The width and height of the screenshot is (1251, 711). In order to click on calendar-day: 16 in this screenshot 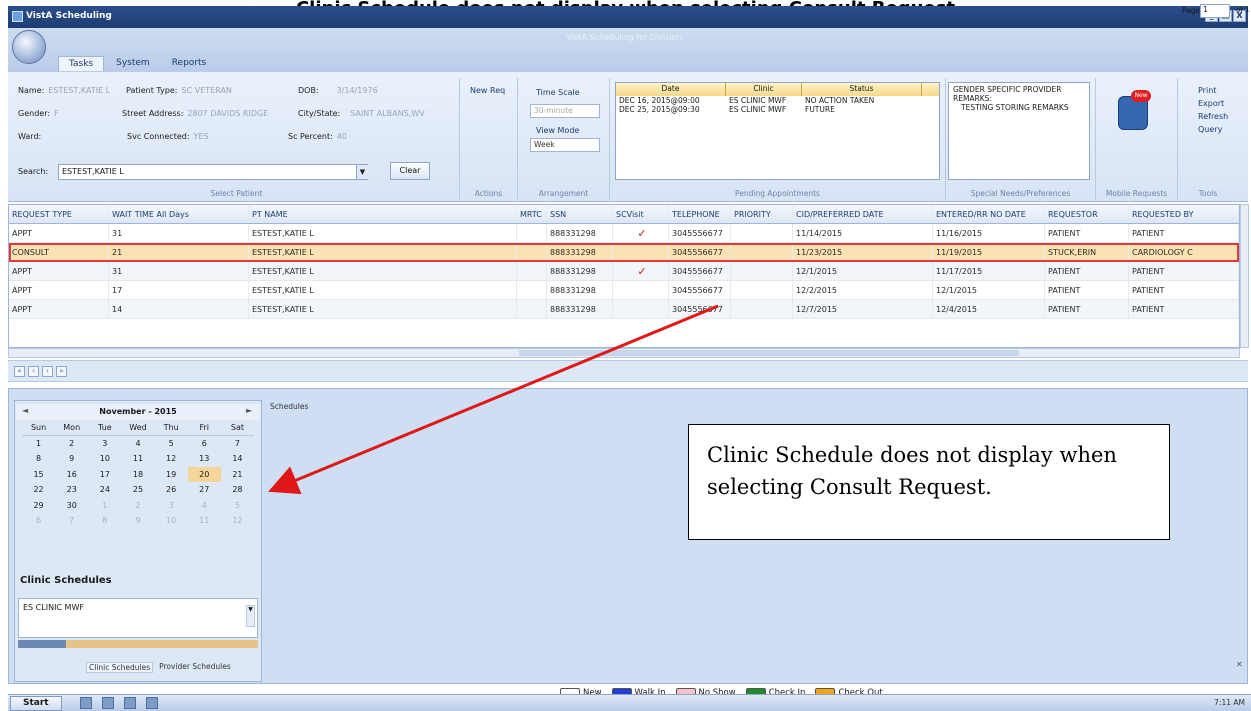, I will do `click(71, 475)`.